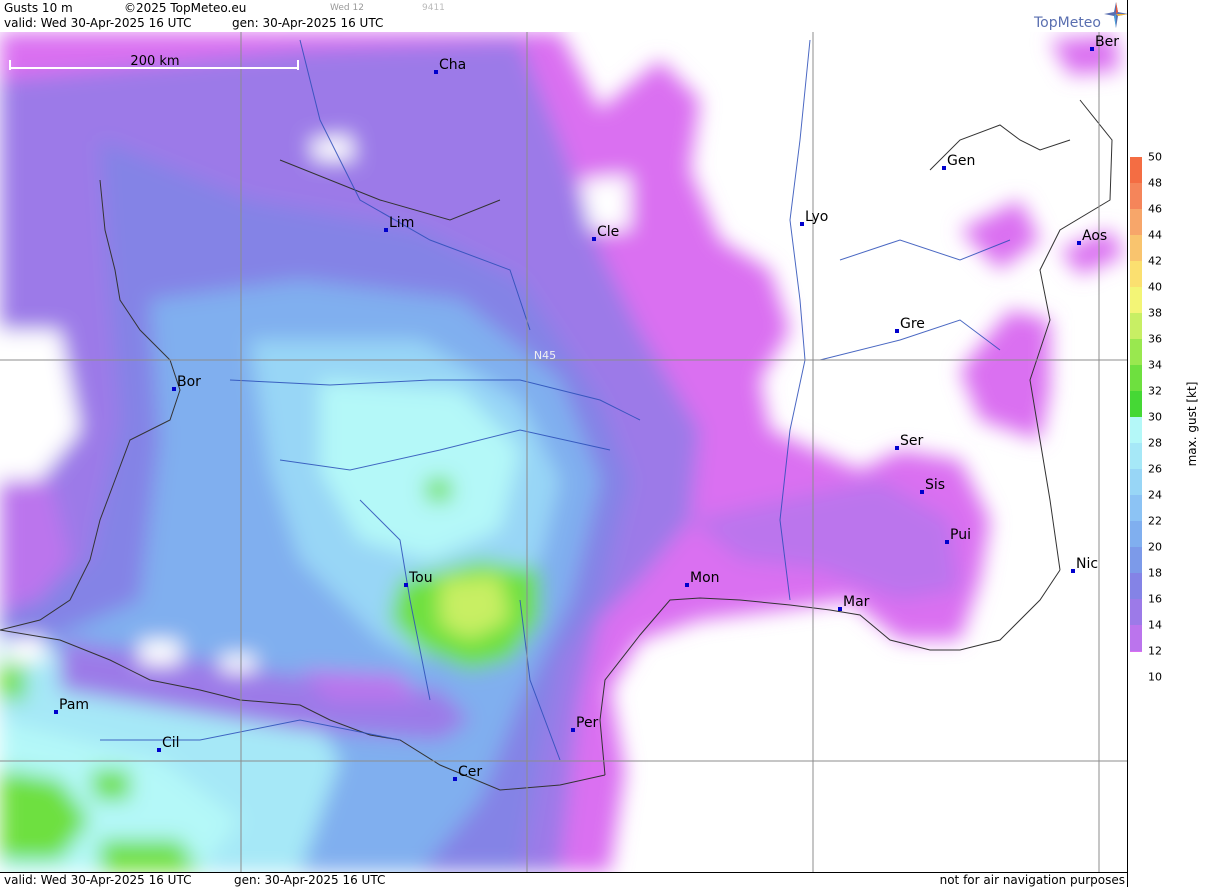 The image size is (1219, 888). I want to click on city-cer: Cer, so click(467, 772).